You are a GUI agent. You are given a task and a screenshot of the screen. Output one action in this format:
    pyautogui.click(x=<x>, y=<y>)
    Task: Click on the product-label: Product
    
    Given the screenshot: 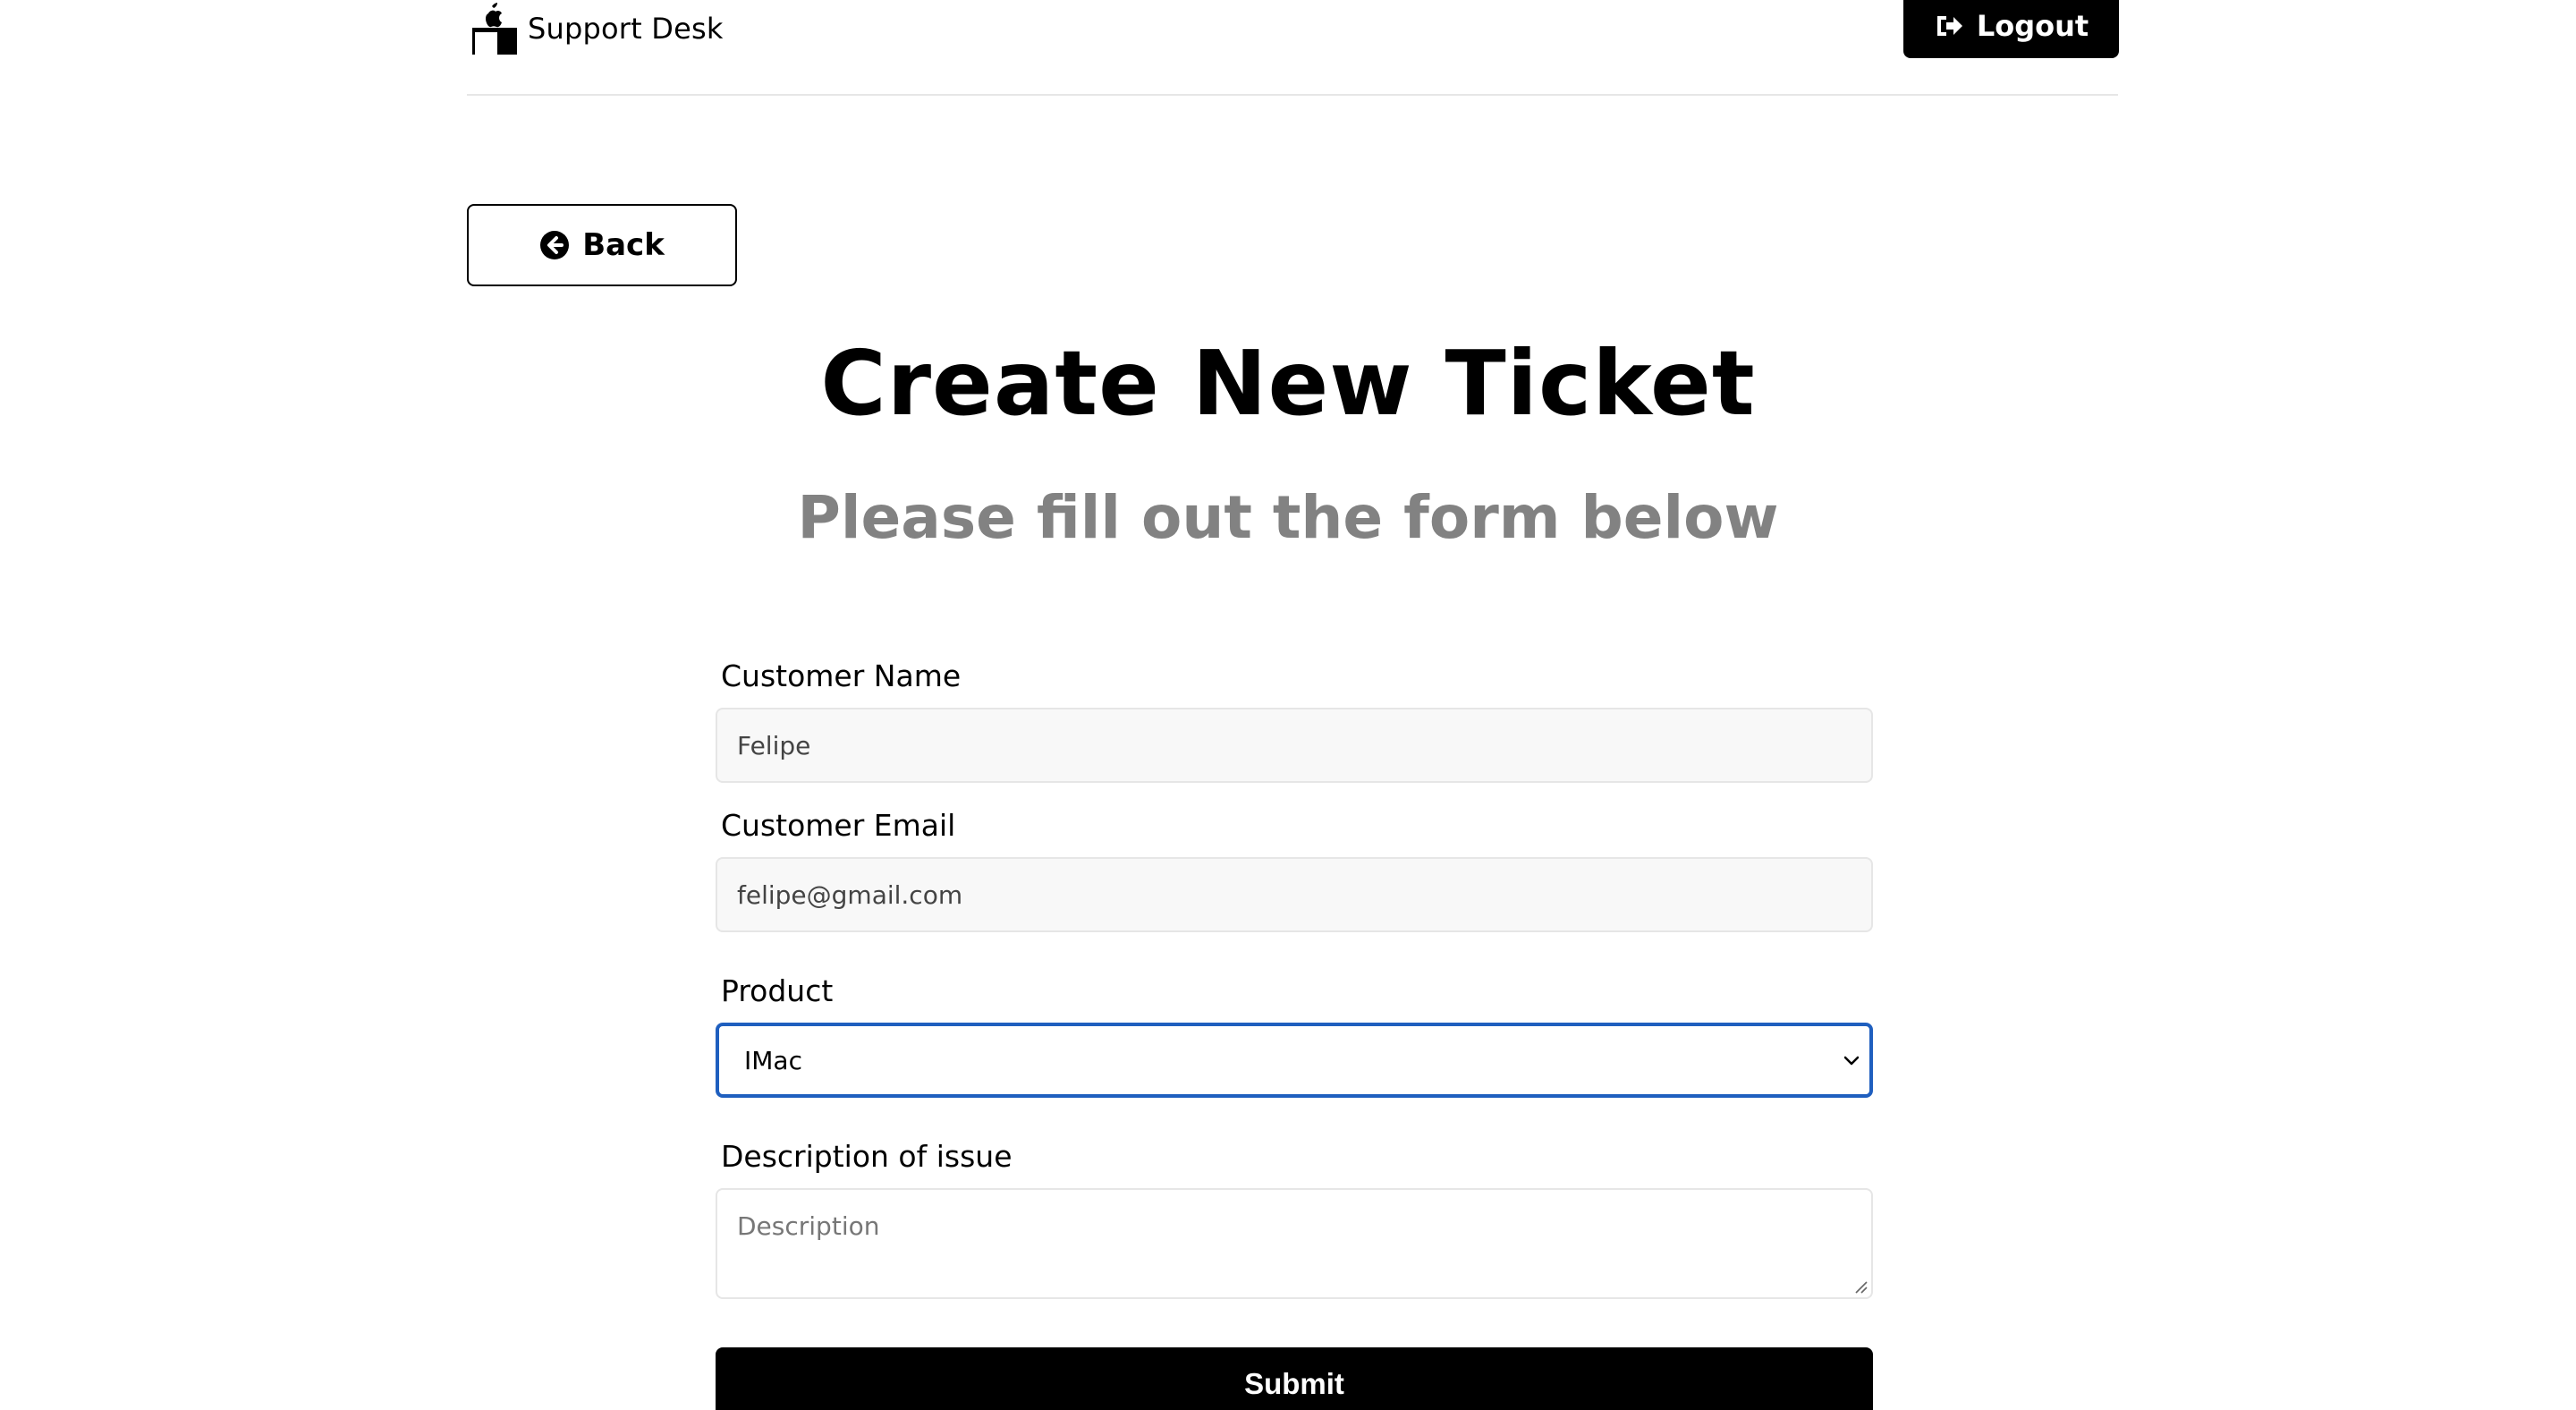 What is the action you would take?
    pyautogui.click(x=777, y=991)
    